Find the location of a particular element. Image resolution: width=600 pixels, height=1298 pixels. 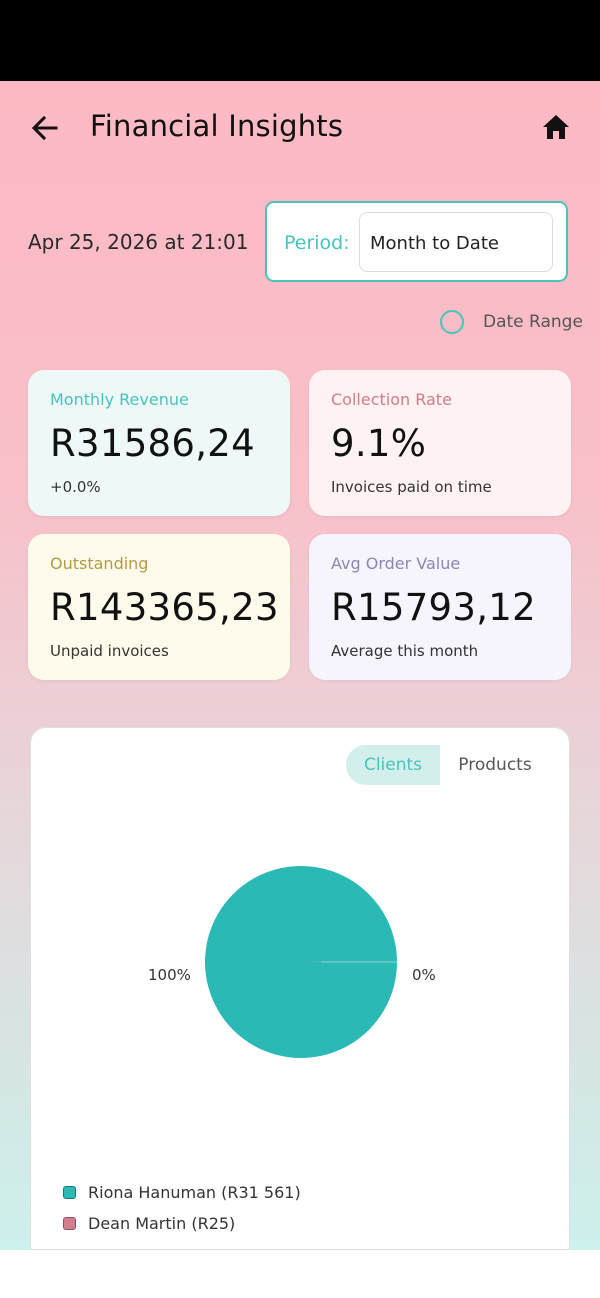

card-title: Collection Rate is located at coordinates (391, 399).